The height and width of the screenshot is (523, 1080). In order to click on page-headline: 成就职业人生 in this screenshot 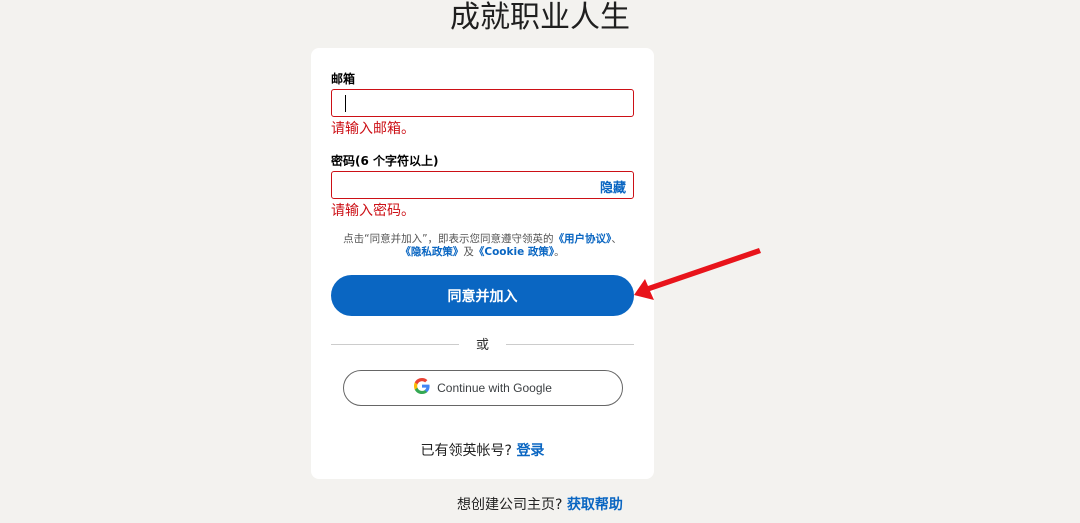, I will do `click(540, 17)`.